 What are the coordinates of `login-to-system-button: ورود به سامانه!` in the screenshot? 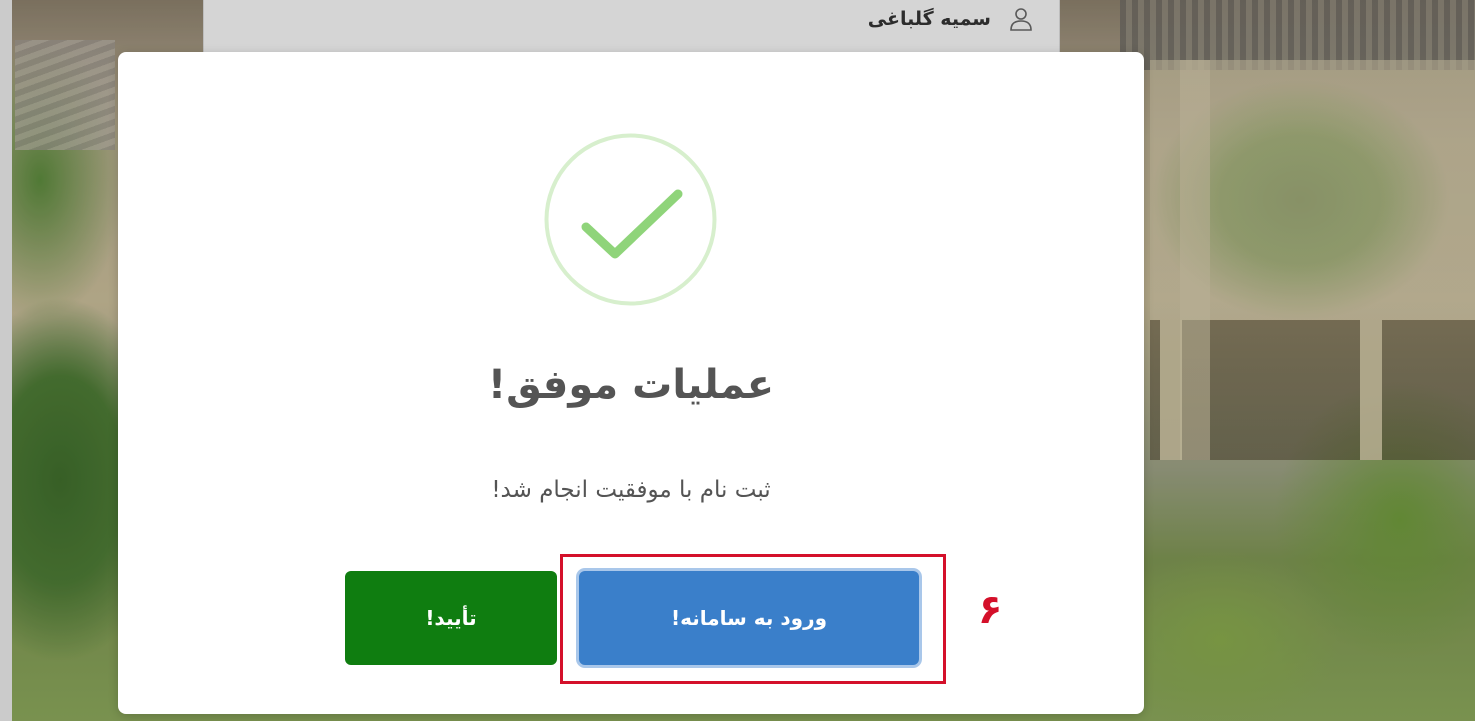 It's located at (749, 618).